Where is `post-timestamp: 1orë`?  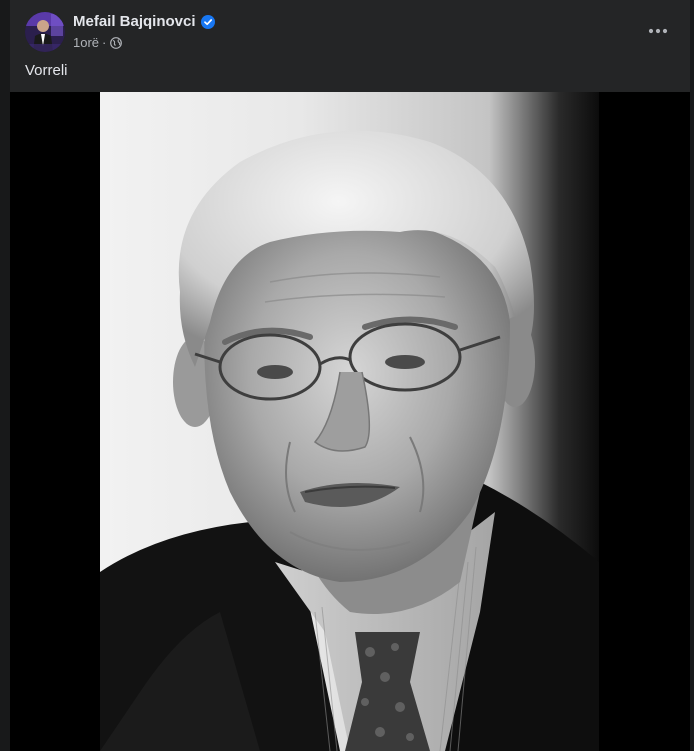 post-timestamp: 1orë is located at coordinates (86, 42).